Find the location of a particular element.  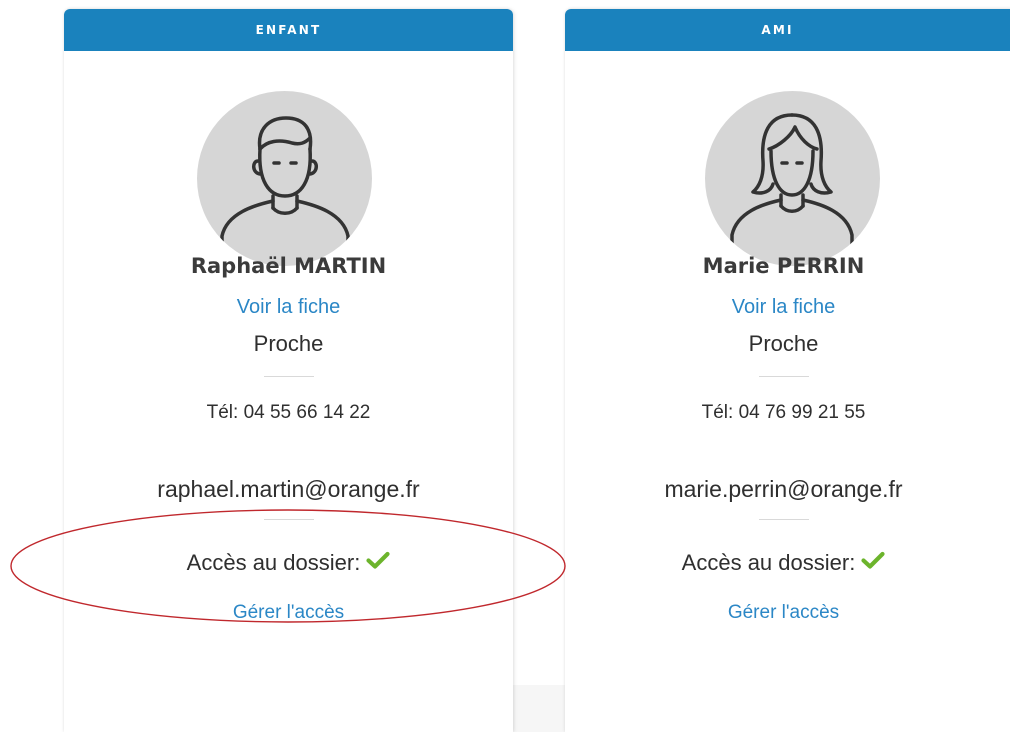

card-category-label: AMI is located at coordinates (777, 30).